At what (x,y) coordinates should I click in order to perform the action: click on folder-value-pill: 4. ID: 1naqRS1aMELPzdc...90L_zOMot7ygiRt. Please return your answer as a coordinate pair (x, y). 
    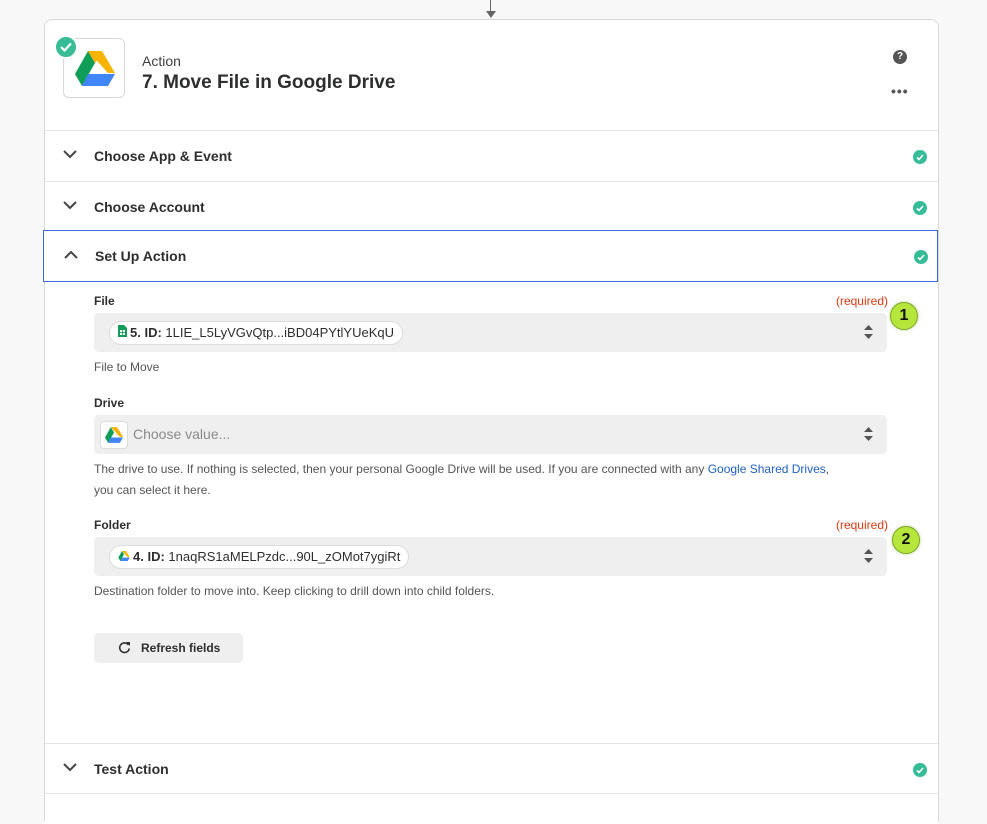
    Looking at the image, I should click on (259, 557).